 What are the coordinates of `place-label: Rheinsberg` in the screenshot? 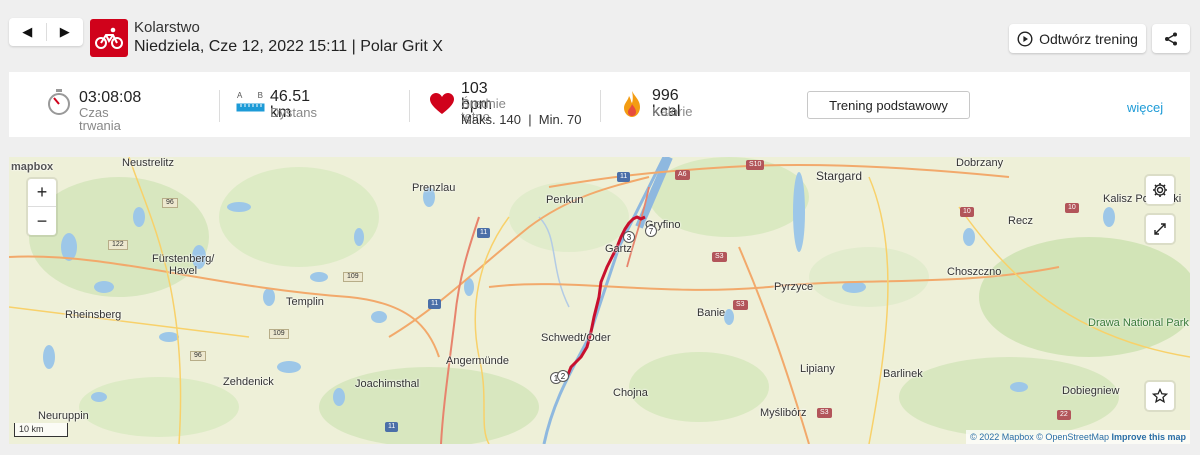 It's located at (93, 315).